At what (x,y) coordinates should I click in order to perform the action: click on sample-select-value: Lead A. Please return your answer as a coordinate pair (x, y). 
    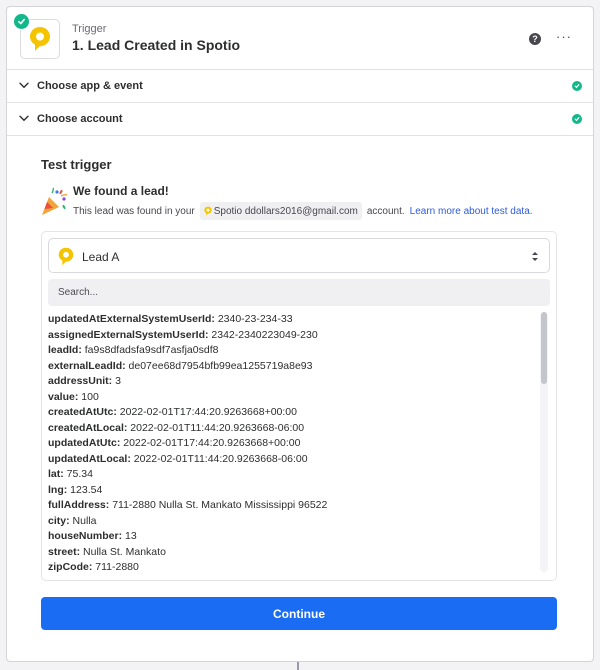
    Looking at the image, I should click on (101, 257).